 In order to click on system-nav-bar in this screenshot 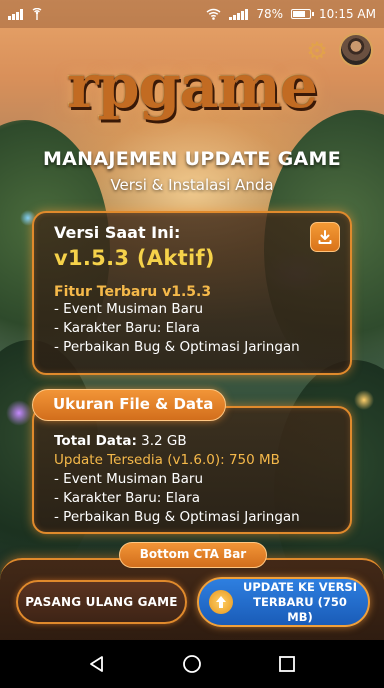, I will do `click(192, 664)`.